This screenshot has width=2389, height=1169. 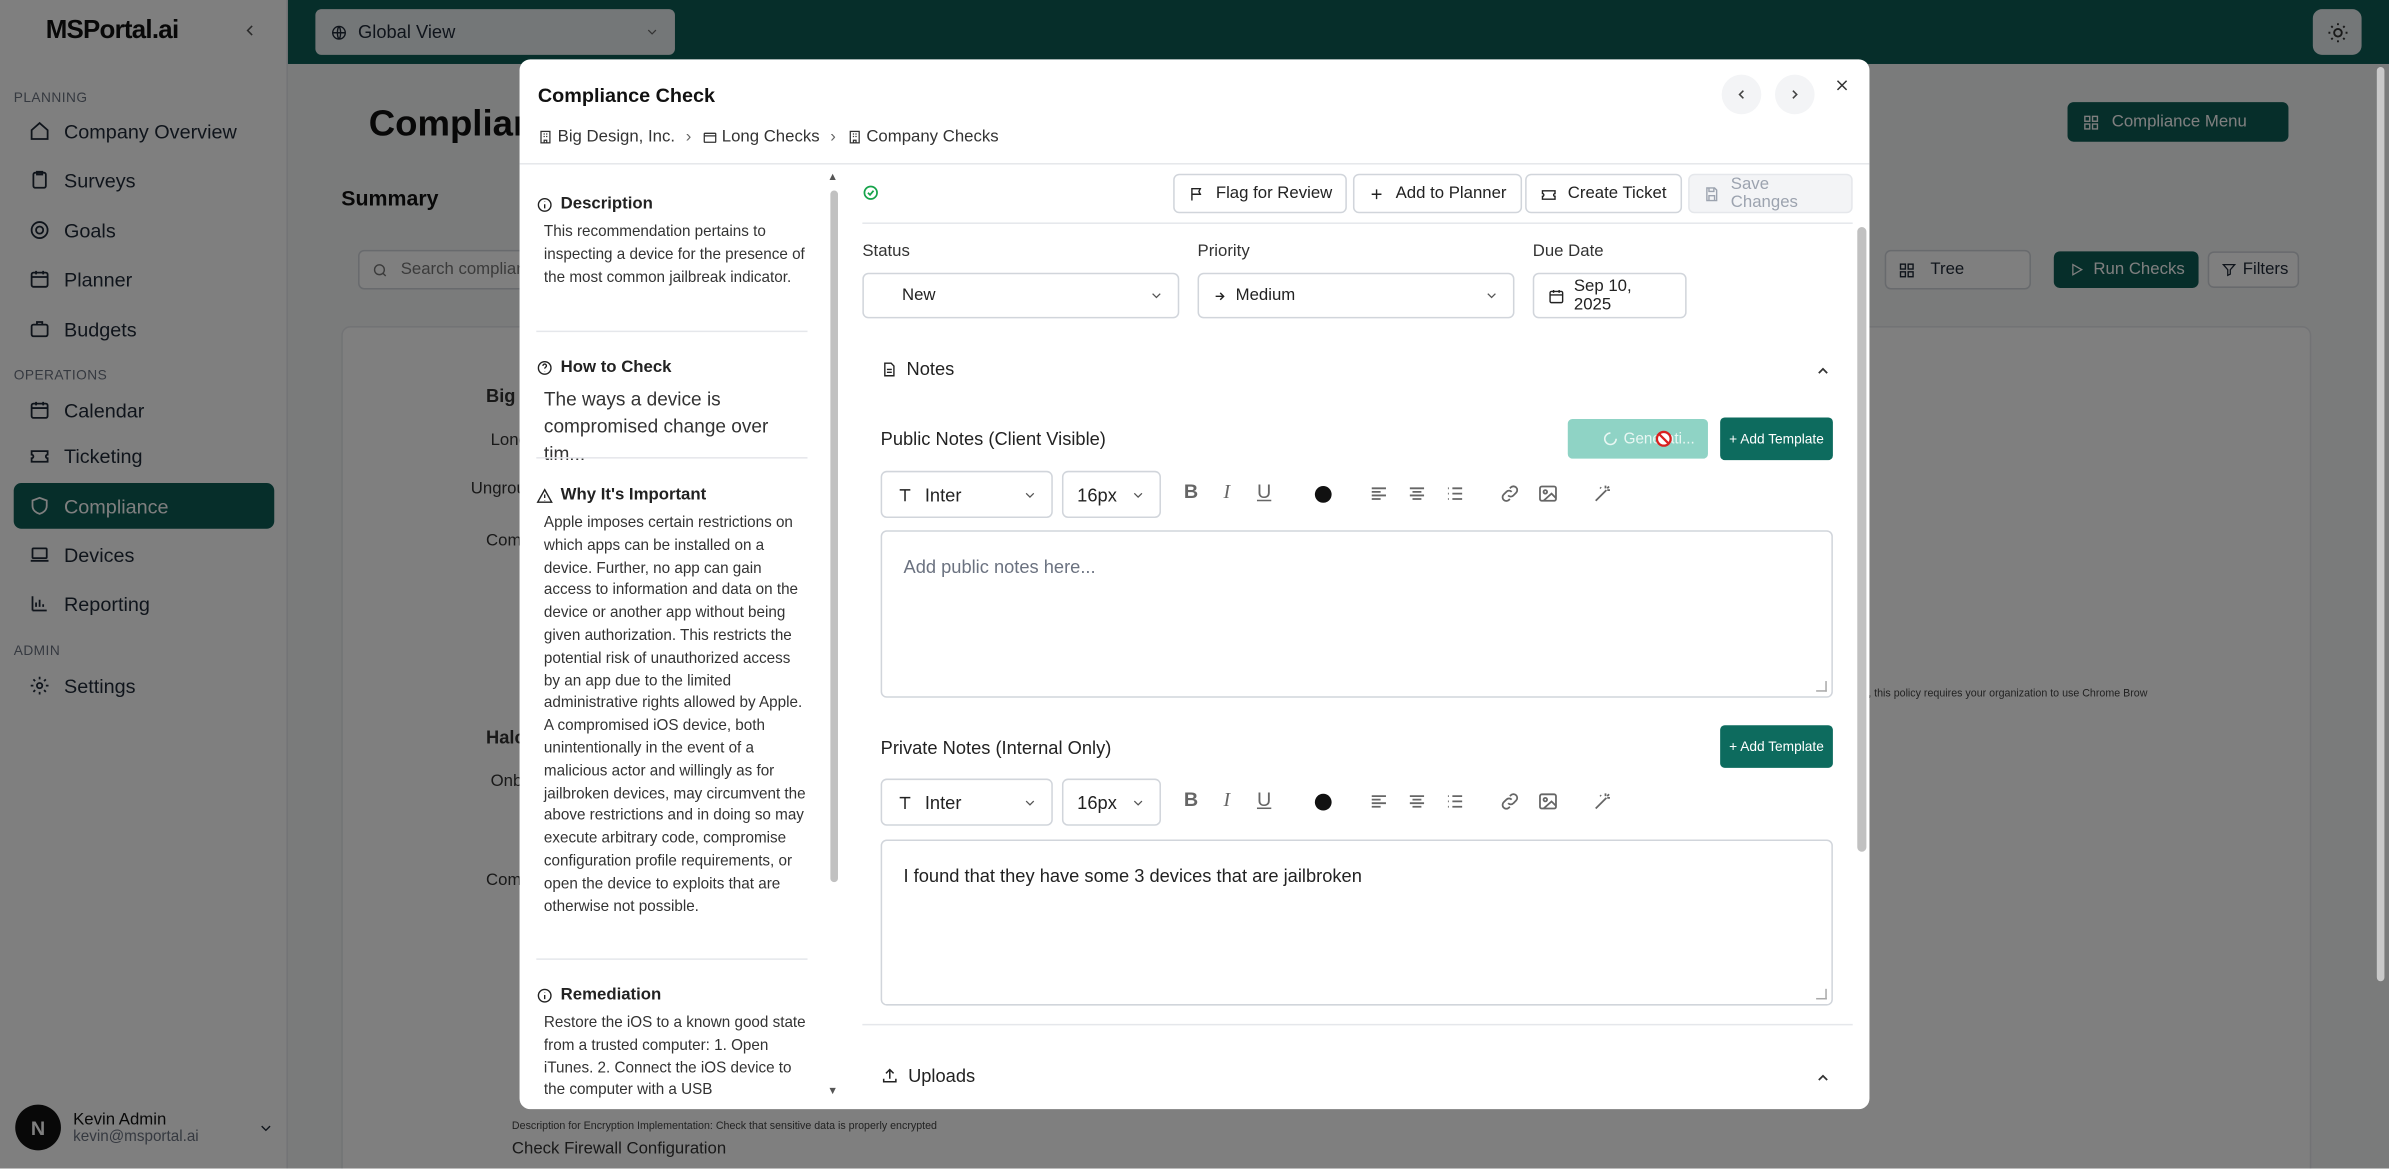 I want to click on save-changes-button: Save Changes, so click(x=1770, y=193).